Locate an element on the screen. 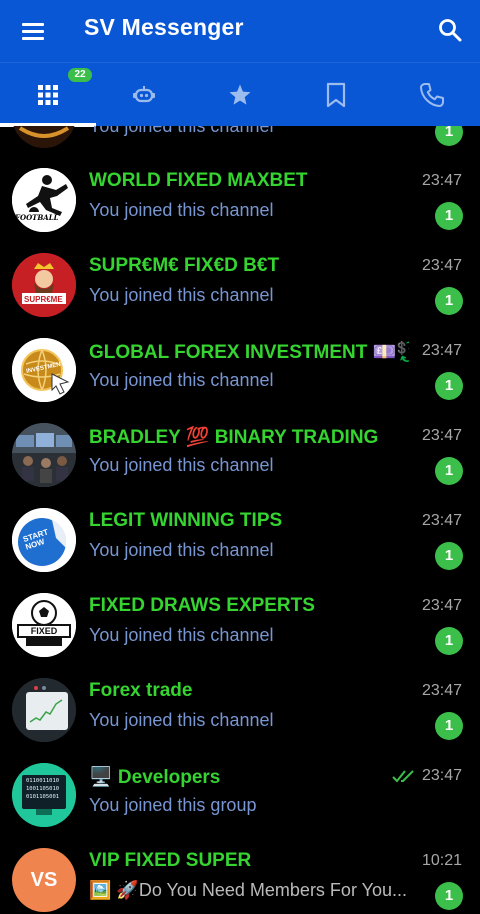  avatar-label: SUPR€ME is located at coordinates (43, 299).